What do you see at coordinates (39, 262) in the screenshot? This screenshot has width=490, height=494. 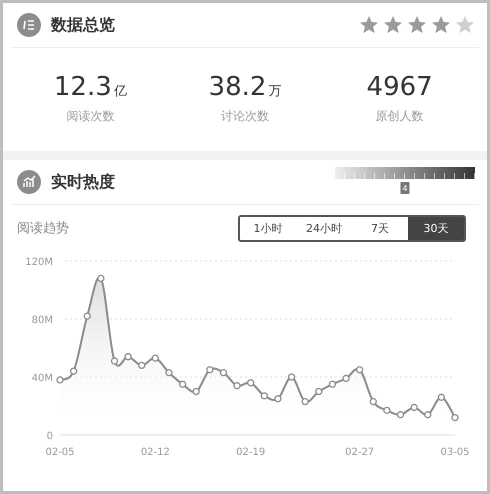 I see `axis-label: 120M` at bounding box center [39, 262].